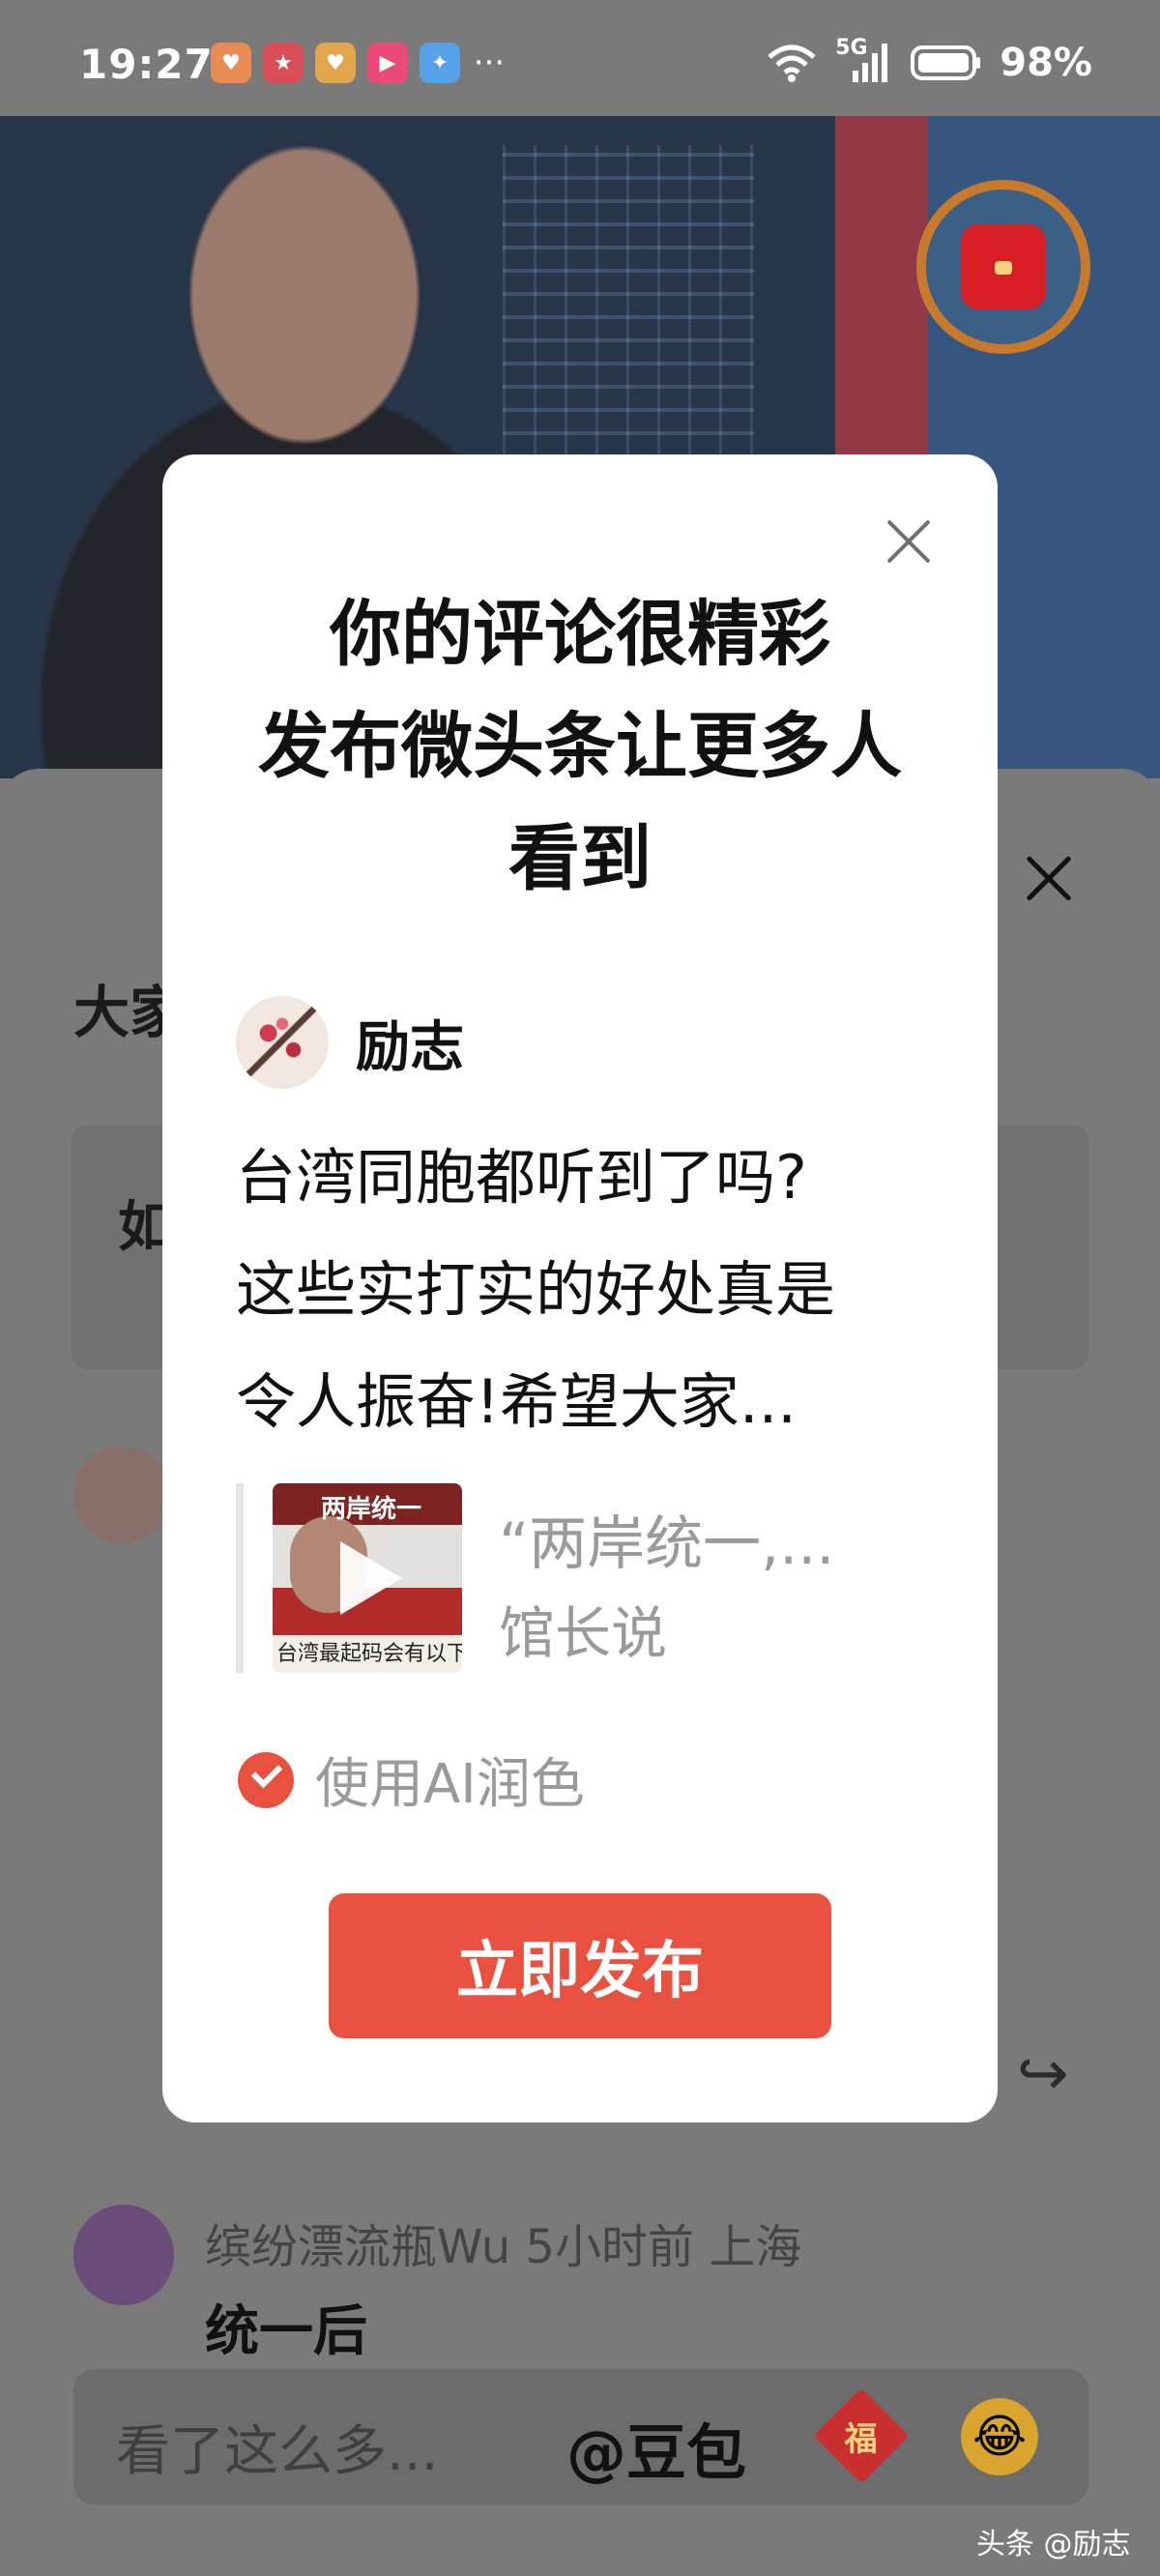 The height and width of the screenshot is (2576, 1160). I want to click on checkbox-checked-icon, so click(266, 1779).